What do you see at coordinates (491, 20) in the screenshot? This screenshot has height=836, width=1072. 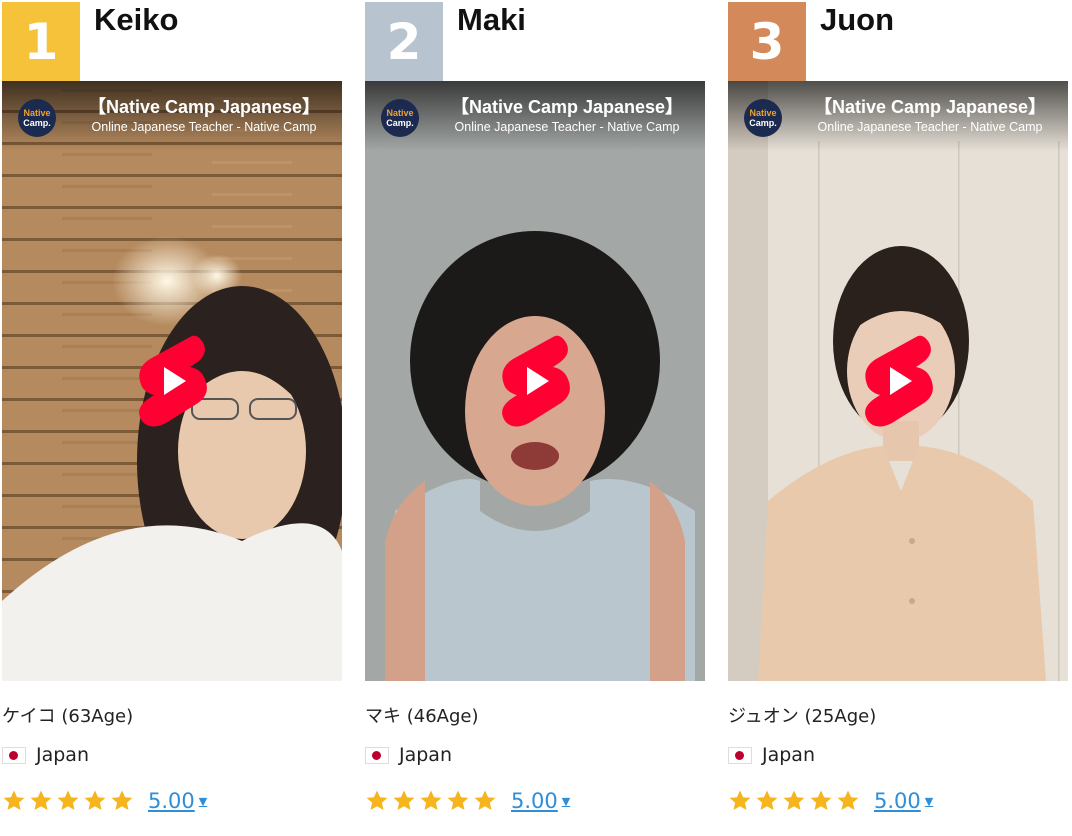 I see `teacher-name: Maki` at bounding box center [491, 20].